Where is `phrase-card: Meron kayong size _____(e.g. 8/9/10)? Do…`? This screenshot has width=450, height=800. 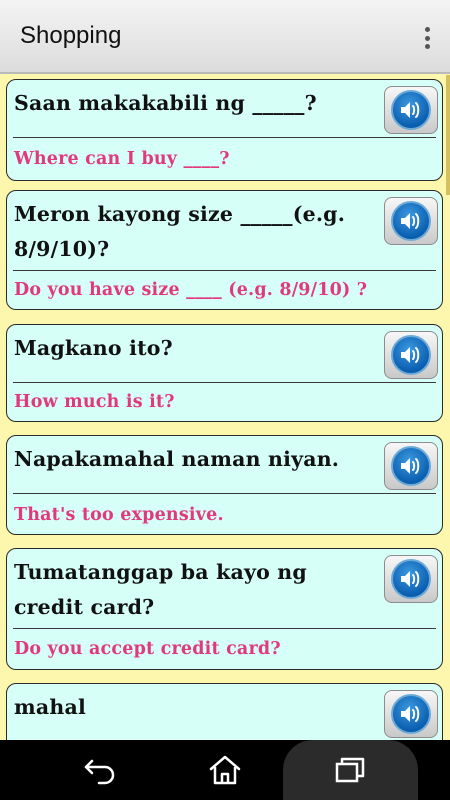 phrase-card: Meron kayong size _____(e.g. 8/9/10)? Do… is located at coordinates (224, 250).